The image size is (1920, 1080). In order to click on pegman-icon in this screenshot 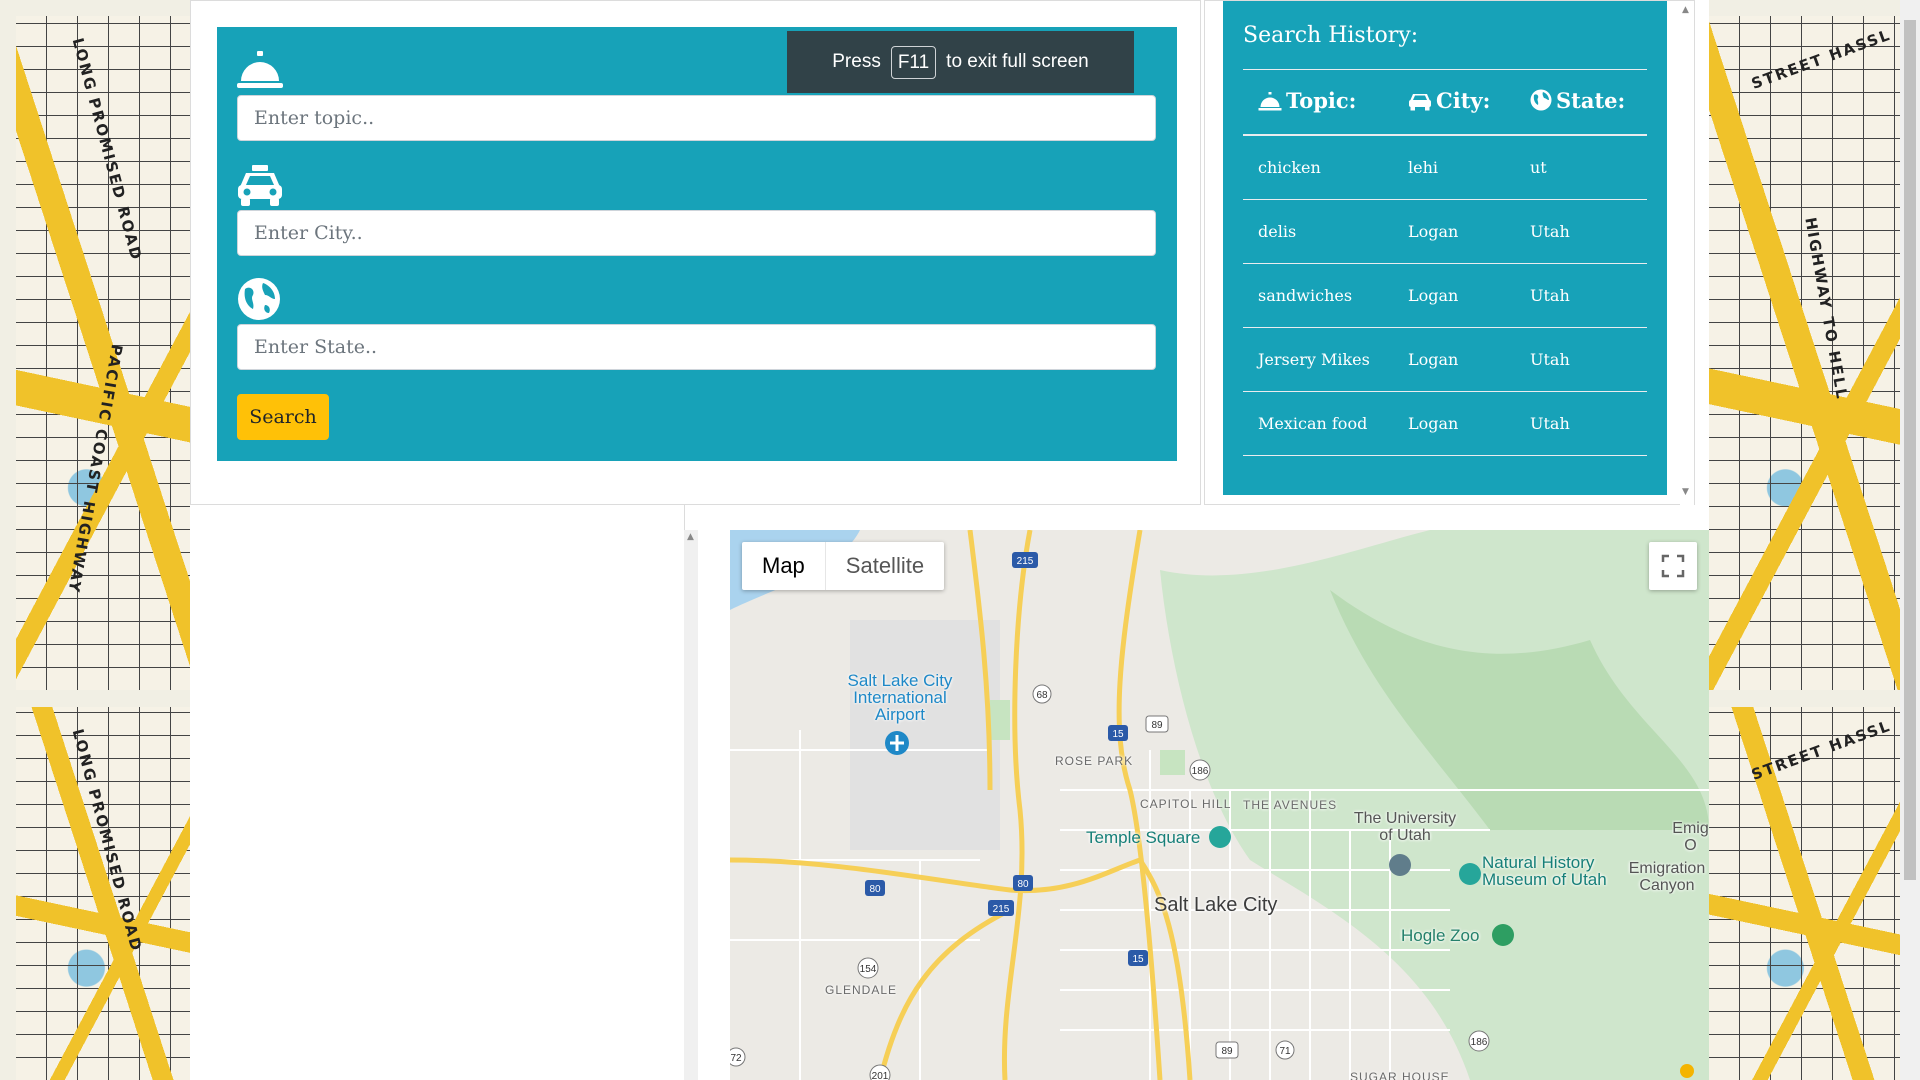, I will do `click(1687, 1071)`.